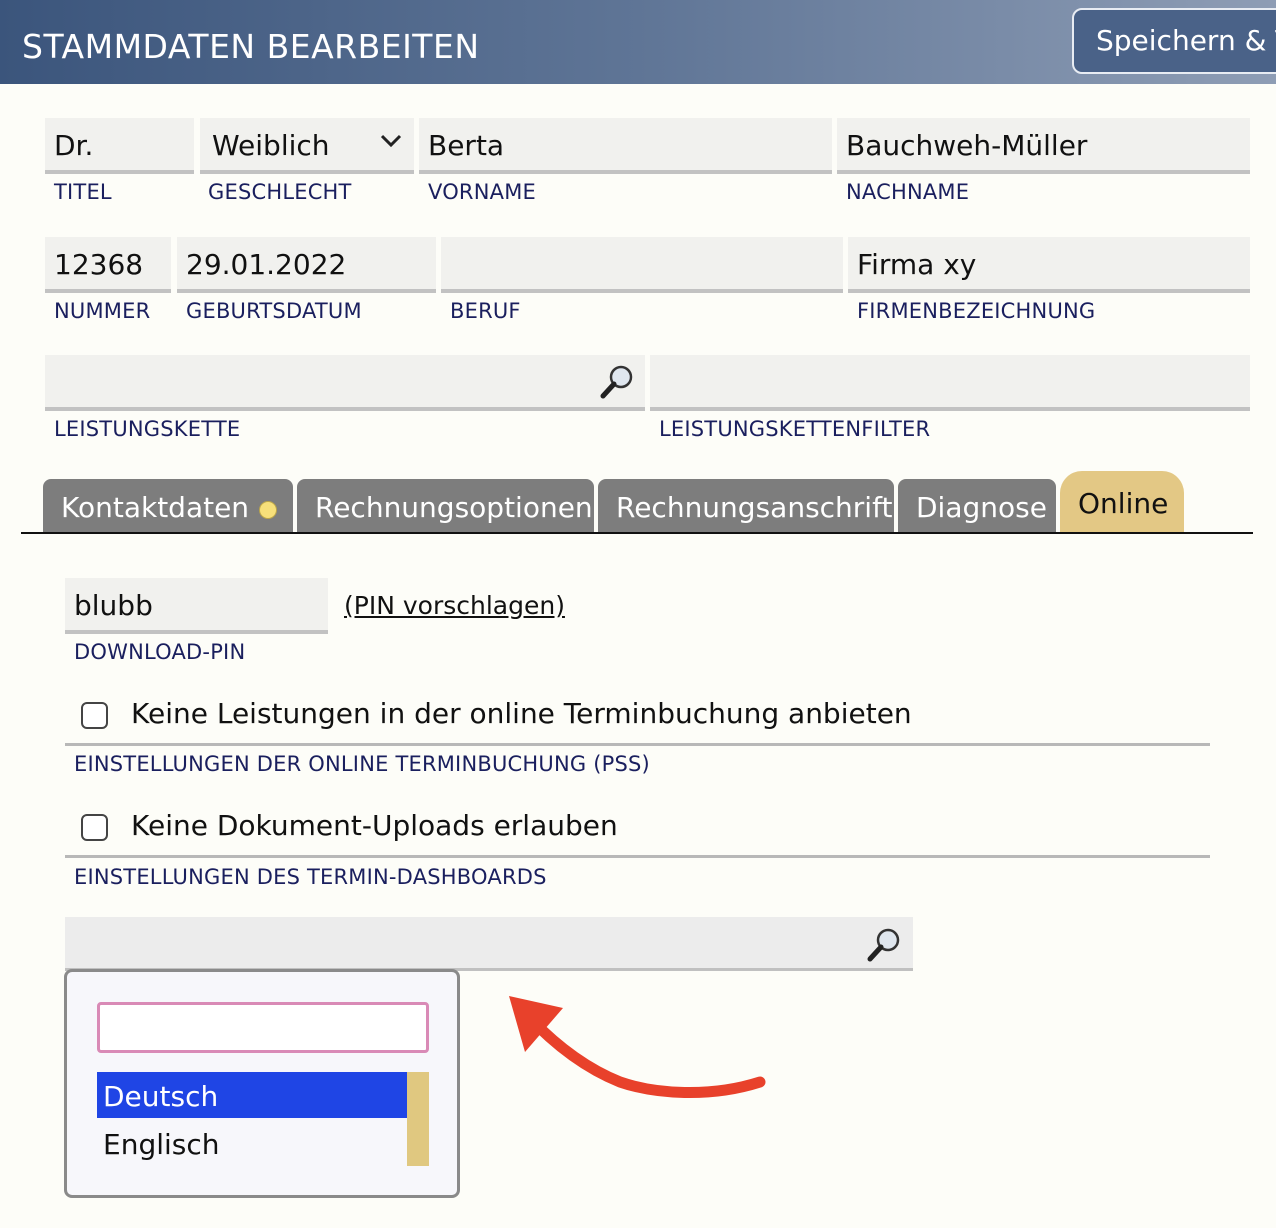 This screenshot has width=1276, height=1228. I want to click on geschlecht-value: Weiblich, so click(271, 145).